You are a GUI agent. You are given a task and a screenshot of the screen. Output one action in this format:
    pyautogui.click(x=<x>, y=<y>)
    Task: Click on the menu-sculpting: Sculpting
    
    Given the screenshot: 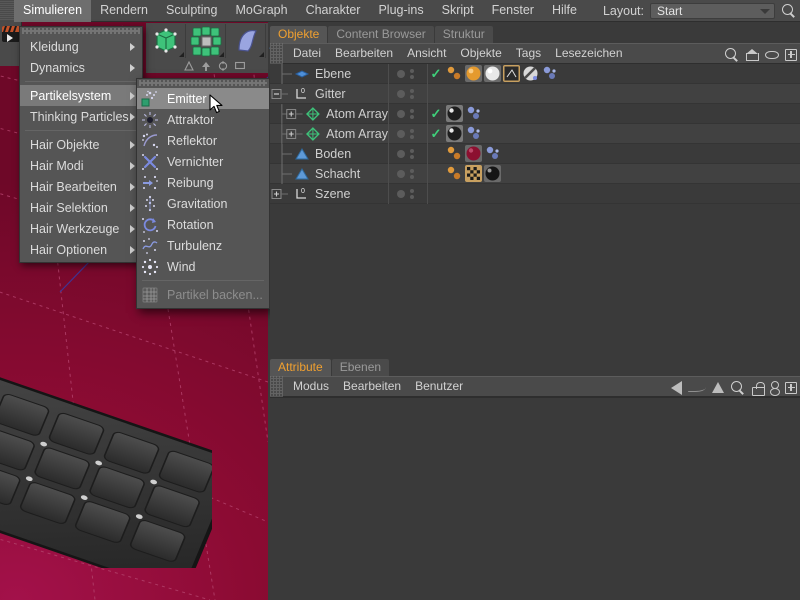 What is the action you would take?
    pyautogui.click(x=191, y=11)
    